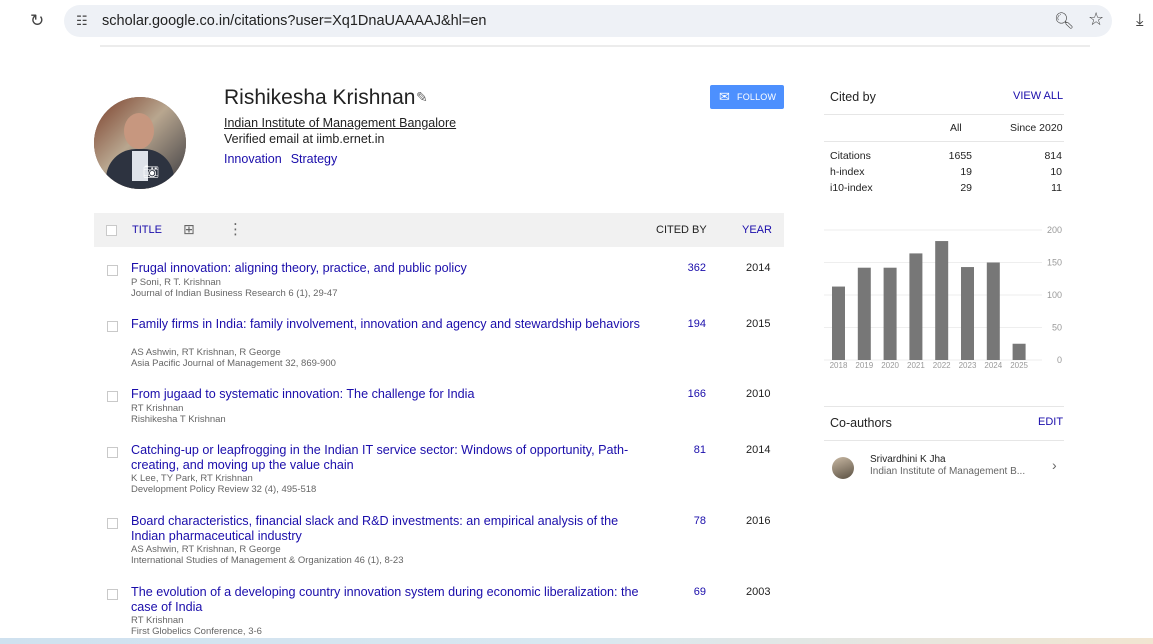 Image resolution: width=1153 pixels, height=644 pixels. I want to click on article-venue: First Globelics Conference, 3-6, so click(196, 631).